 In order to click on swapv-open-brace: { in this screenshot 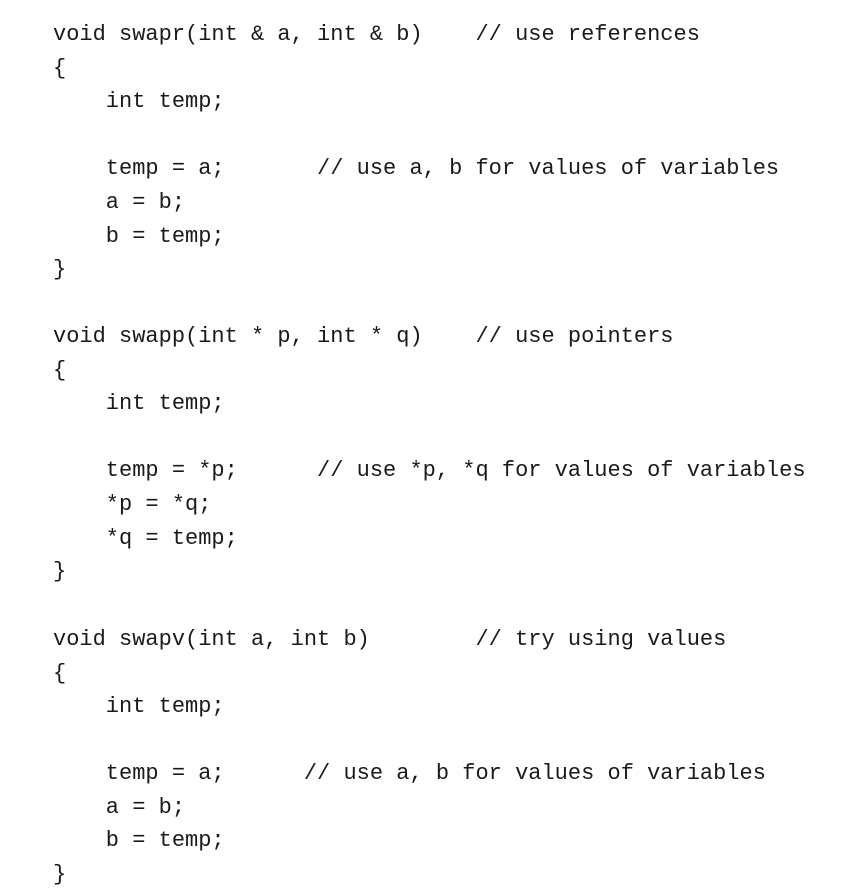, I will do `click(60, 673)`.